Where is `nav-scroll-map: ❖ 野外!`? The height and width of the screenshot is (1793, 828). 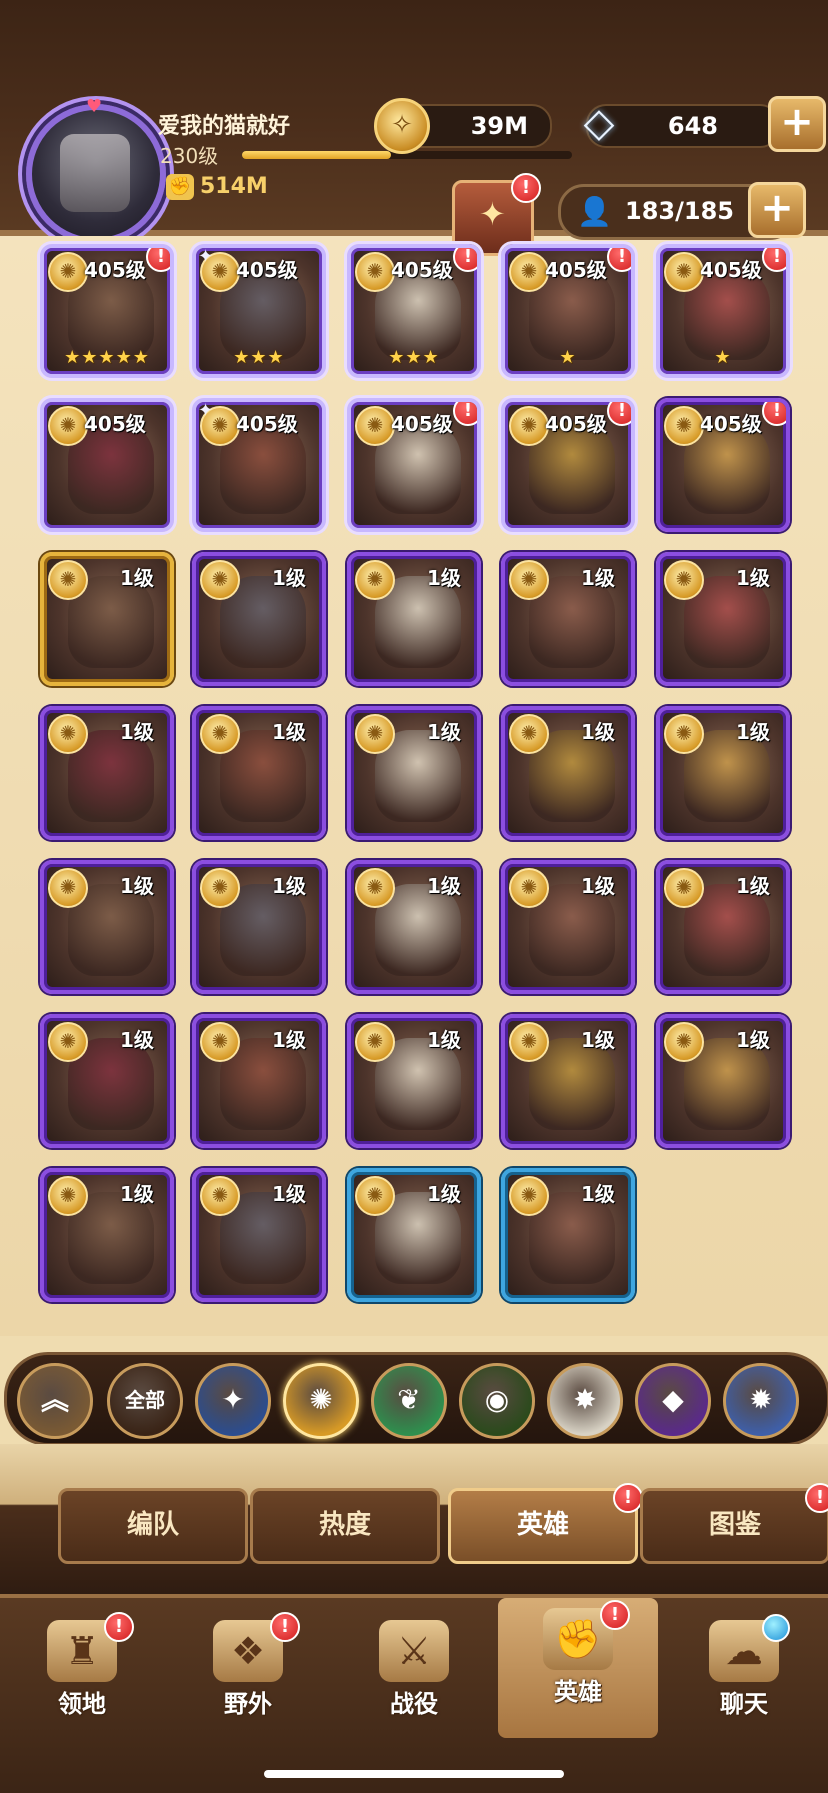
nav-scroll-map: ❖ 野外! is located at coordinates (248, 1670).